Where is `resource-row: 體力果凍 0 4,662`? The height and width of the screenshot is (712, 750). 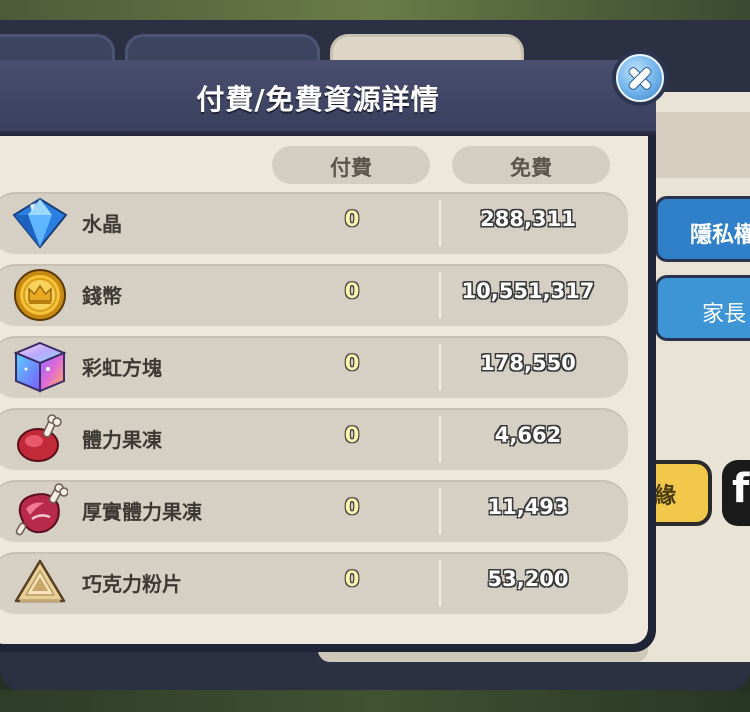
resource-row: 體力果凍 0 4,662 is located at coordinates (314, 439).